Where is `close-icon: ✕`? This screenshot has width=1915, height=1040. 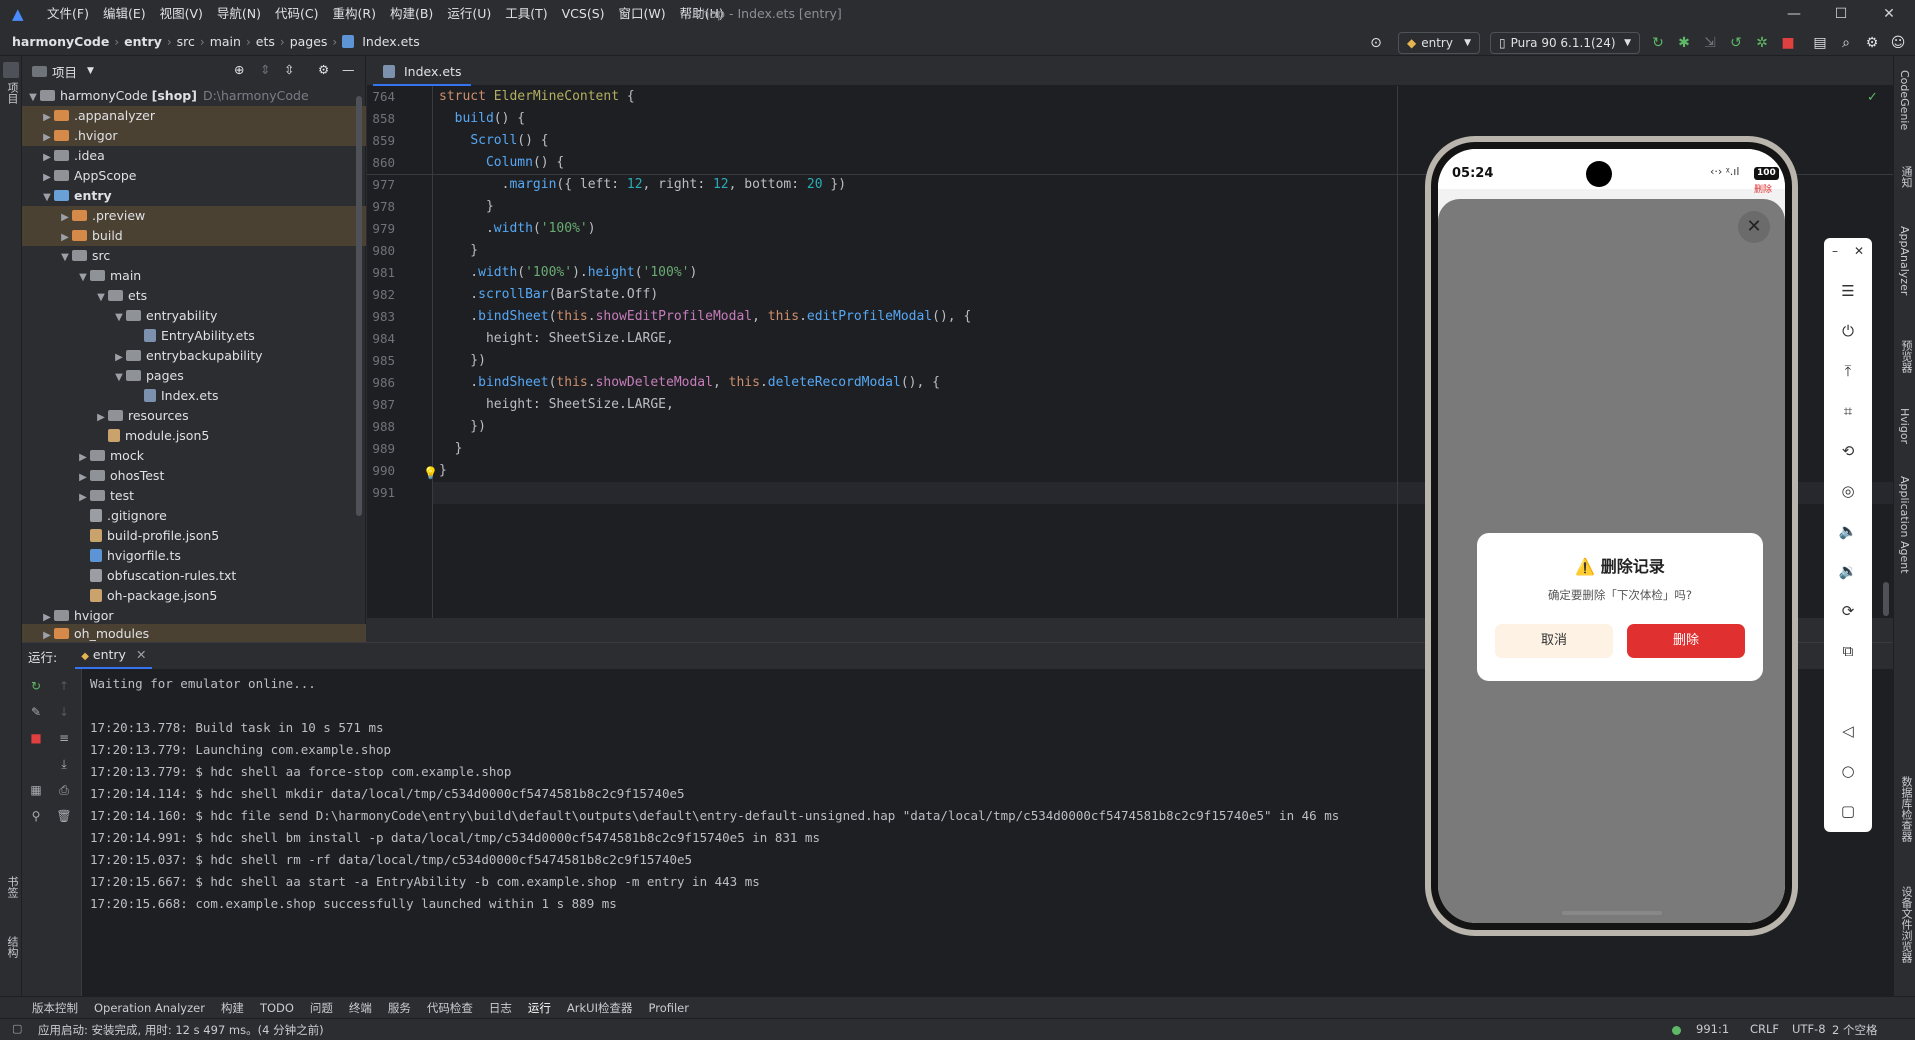 close-icon: ✕ is located at coordinates (1859, 251).